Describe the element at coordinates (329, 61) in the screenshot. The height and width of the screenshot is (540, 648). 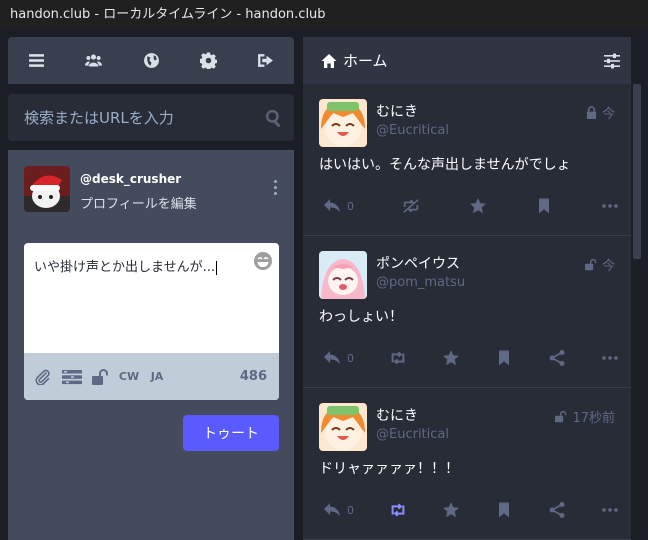
I see `home-icon` at that location.